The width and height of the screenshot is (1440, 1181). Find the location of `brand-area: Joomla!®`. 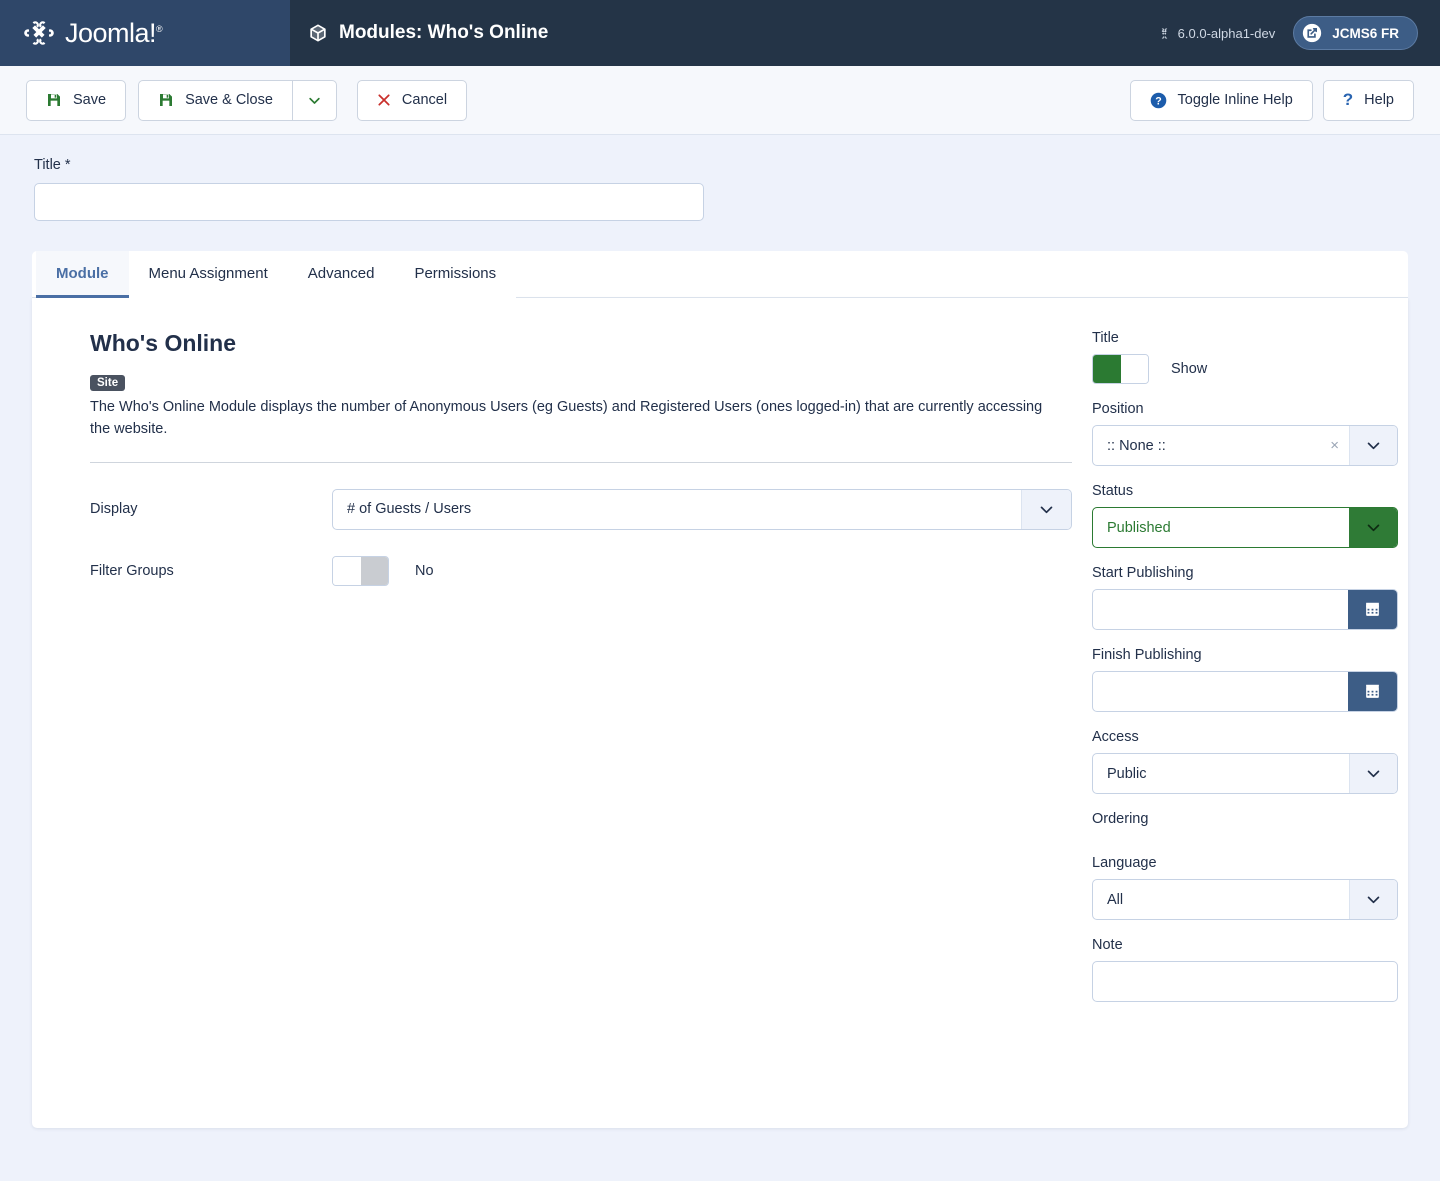

brand-area: Joomla!® is located at coordinates (145, 33).